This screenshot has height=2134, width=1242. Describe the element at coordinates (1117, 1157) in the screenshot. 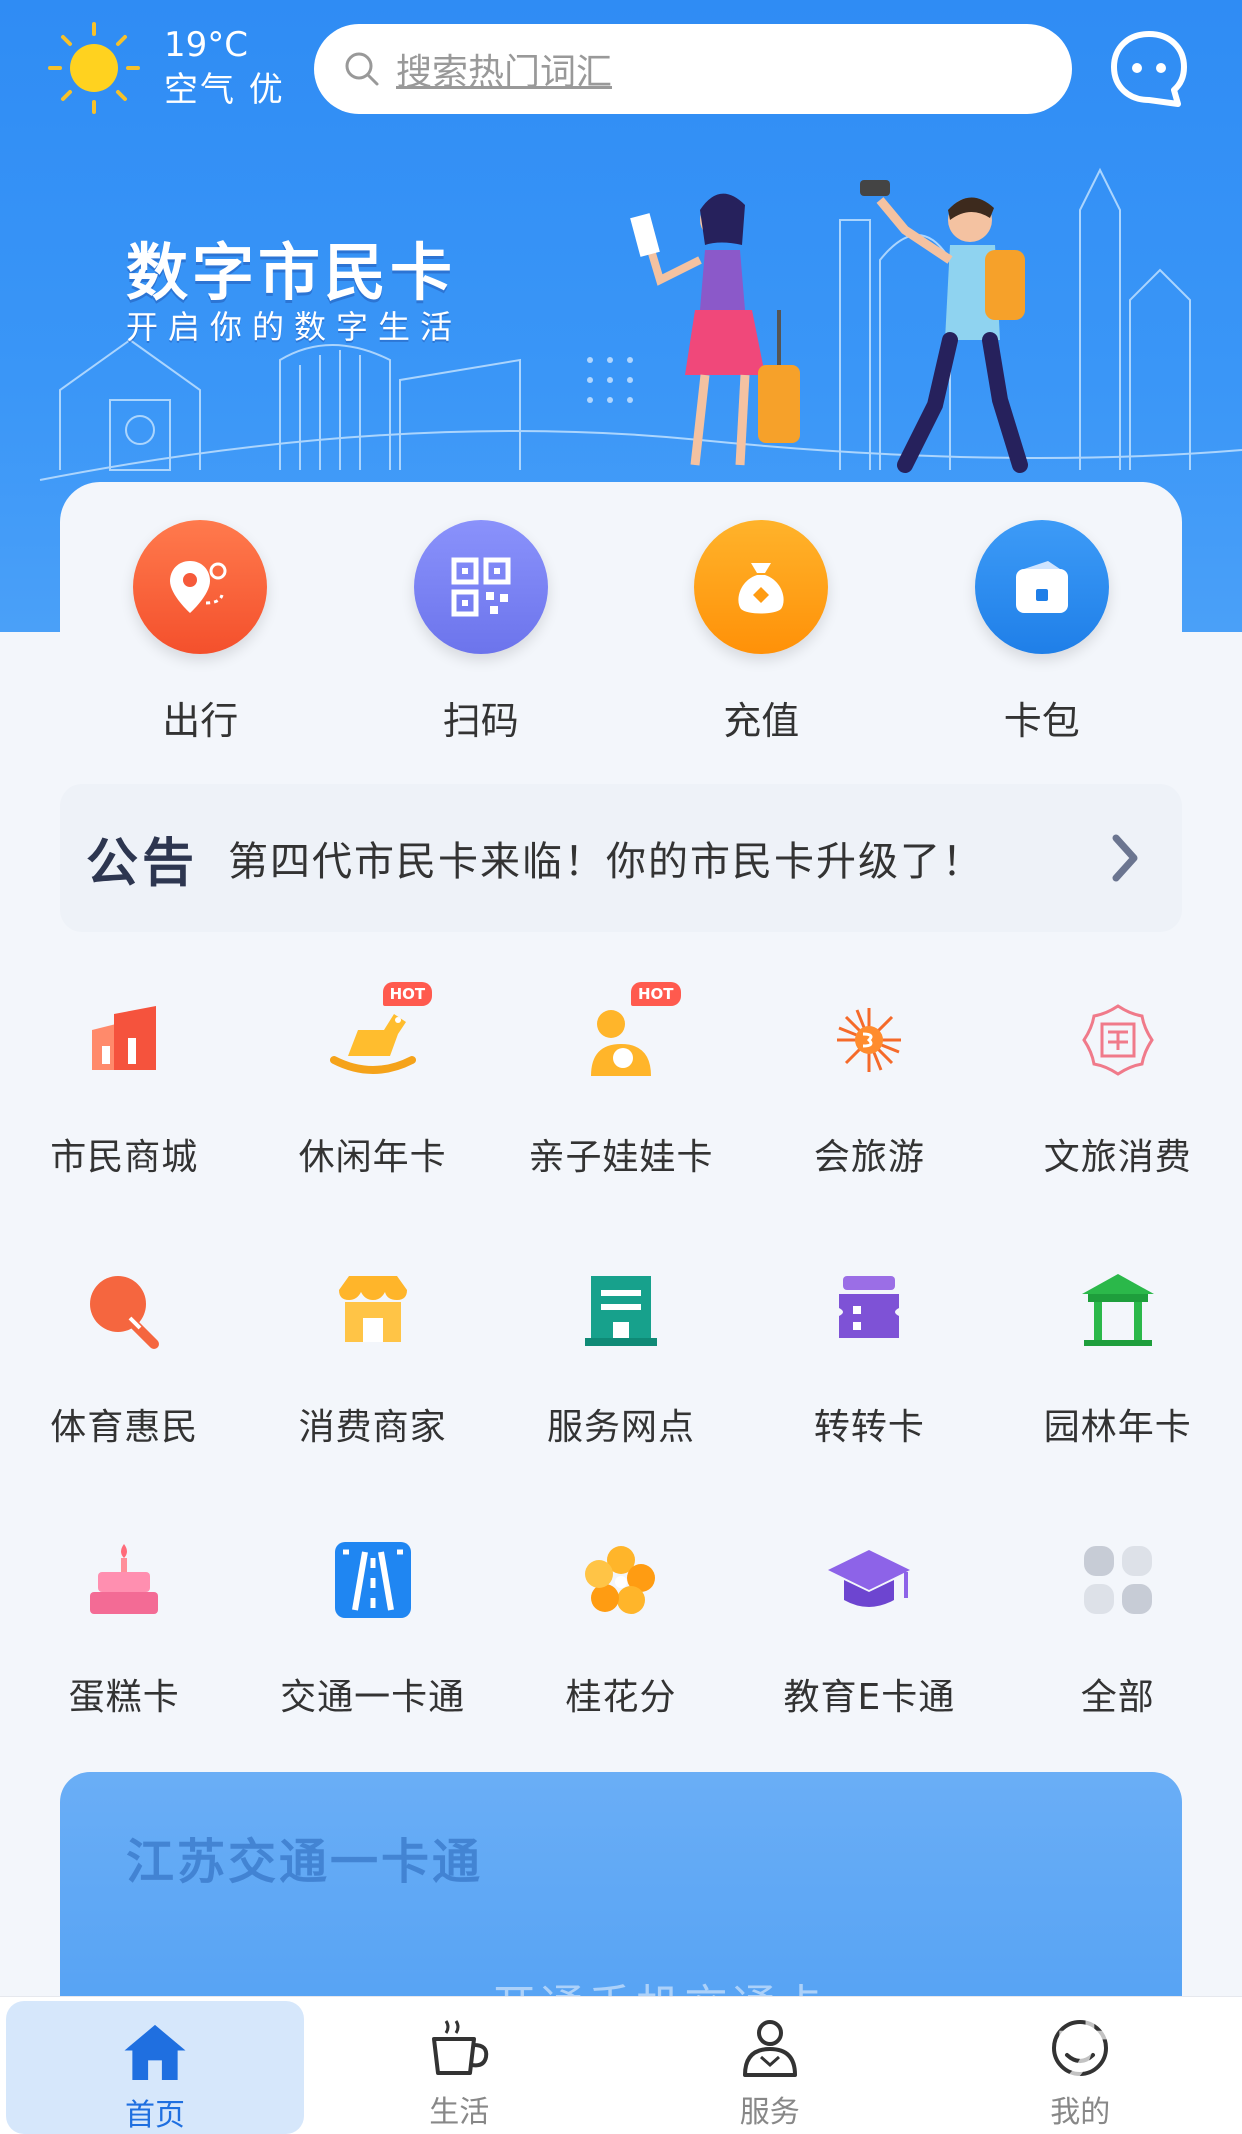

I see `service-label: 文旅消费` at that location.